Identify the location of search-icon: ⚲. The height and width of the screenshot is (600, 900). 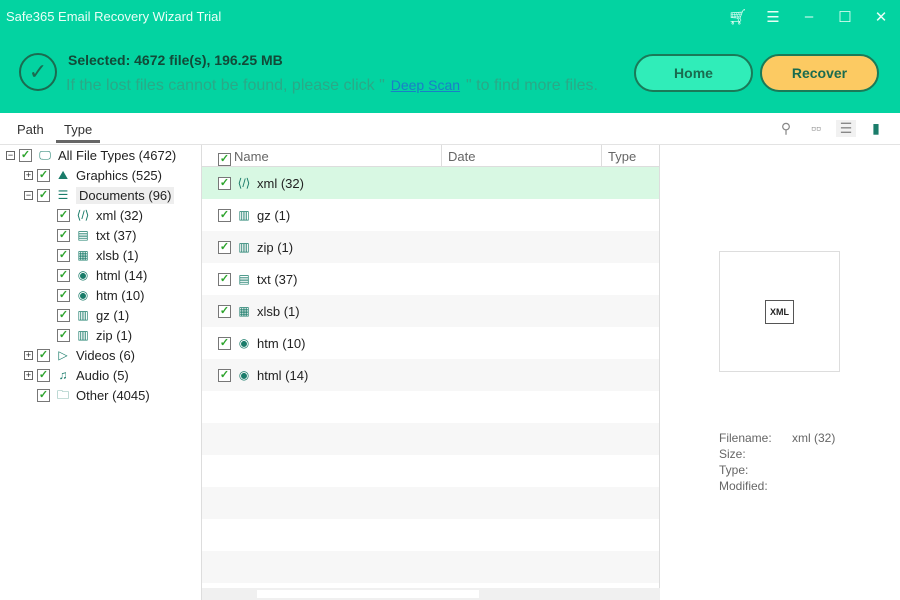
(786, 128).